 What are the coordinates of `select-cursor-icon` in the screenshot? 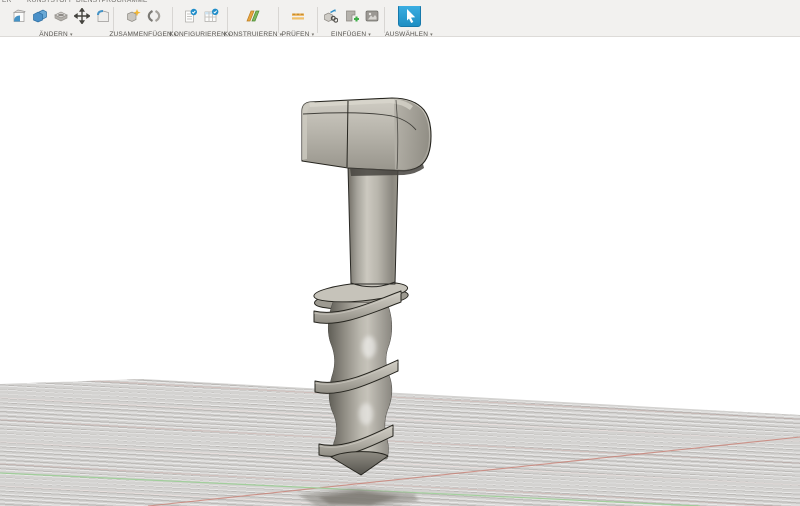 It's located at (409, 18).